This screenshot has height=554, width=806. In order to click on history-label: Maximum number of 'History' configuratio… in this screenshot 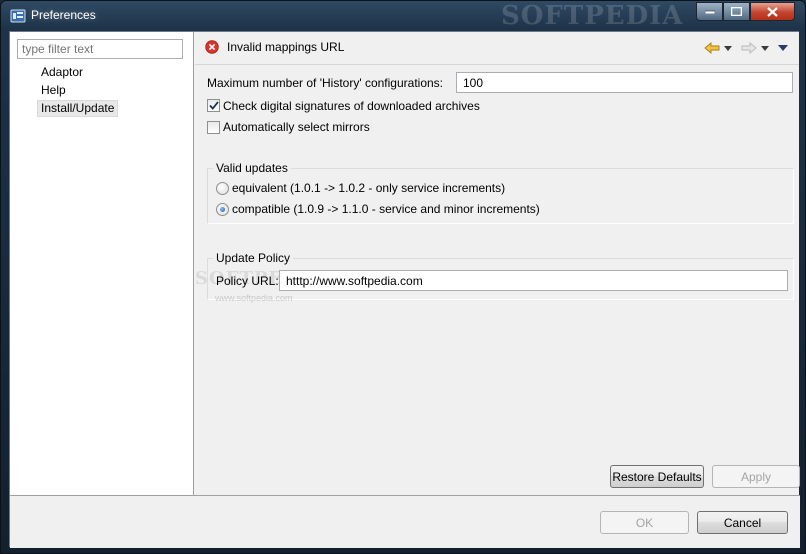, I will do `click(325, 83)`.